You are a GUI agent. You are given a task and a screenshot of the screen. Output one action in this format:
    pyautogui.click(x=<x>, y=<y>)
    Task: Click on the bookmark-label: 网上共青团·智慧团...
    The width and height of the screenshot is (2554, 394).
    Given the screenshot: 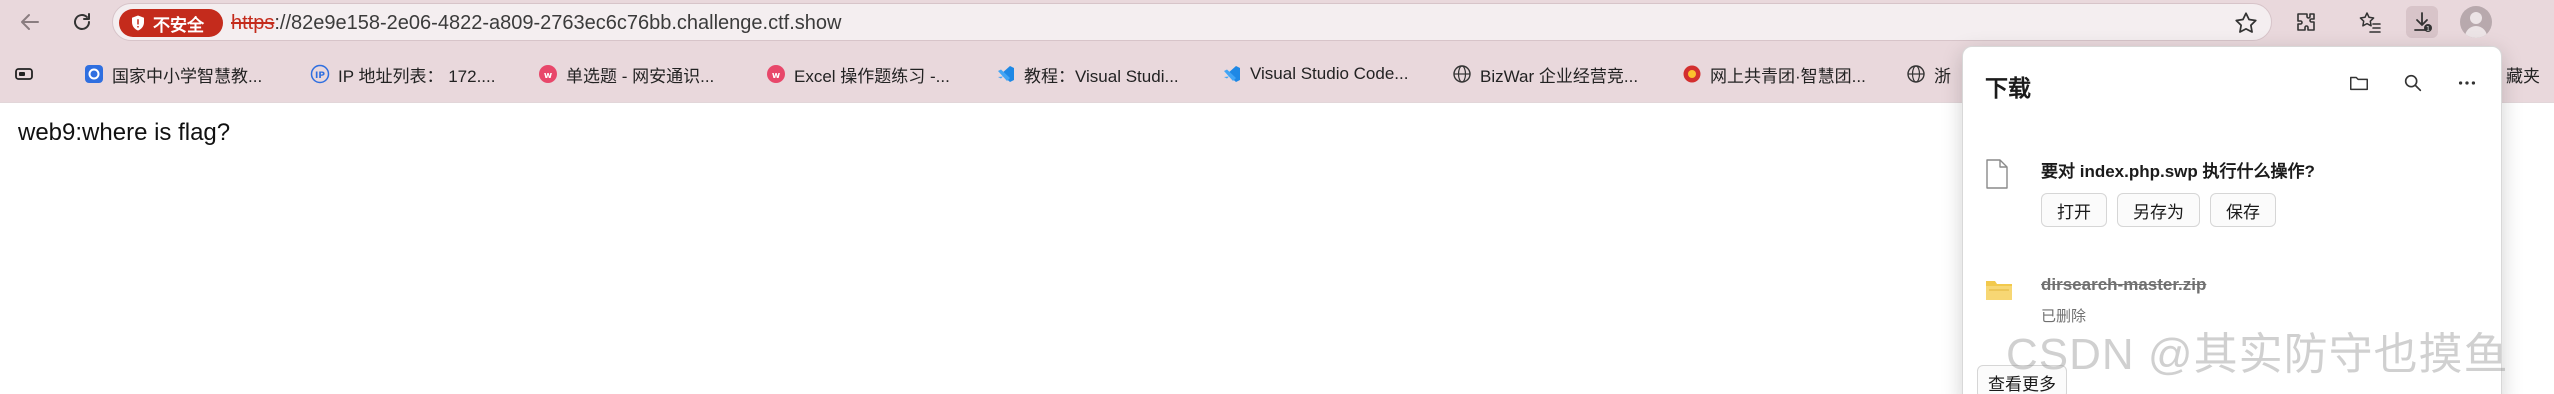 What is the action you would take?
    pyautogui.click(x=1788, y=76)
    